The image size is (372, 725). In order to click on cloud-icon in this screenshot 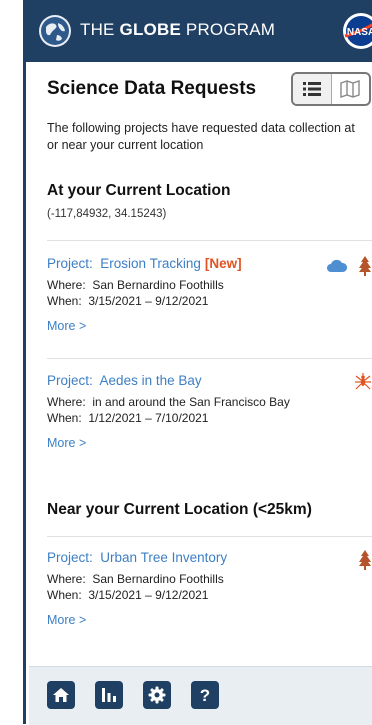, I will do `click(337, 265)`.